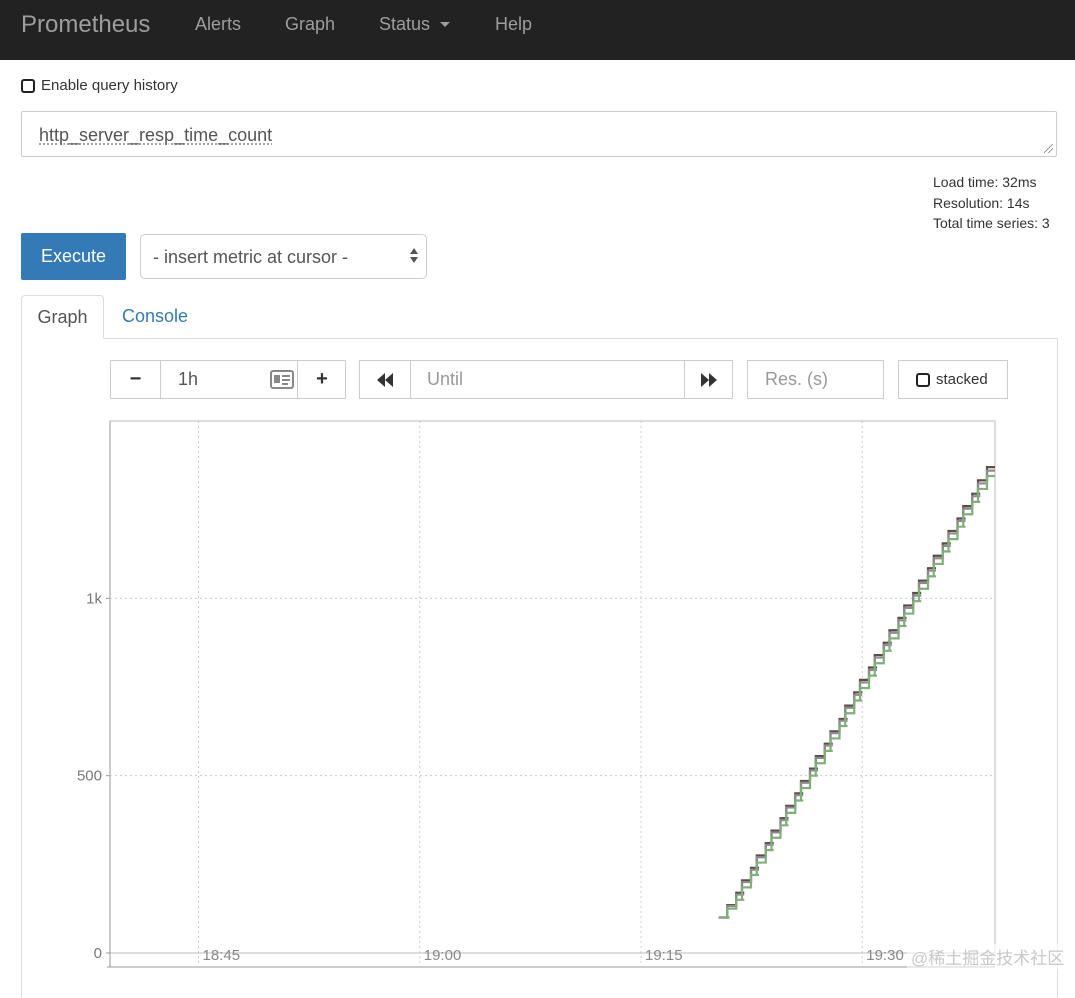  I want to click on tab-graph: Graph, so click(62, 317).